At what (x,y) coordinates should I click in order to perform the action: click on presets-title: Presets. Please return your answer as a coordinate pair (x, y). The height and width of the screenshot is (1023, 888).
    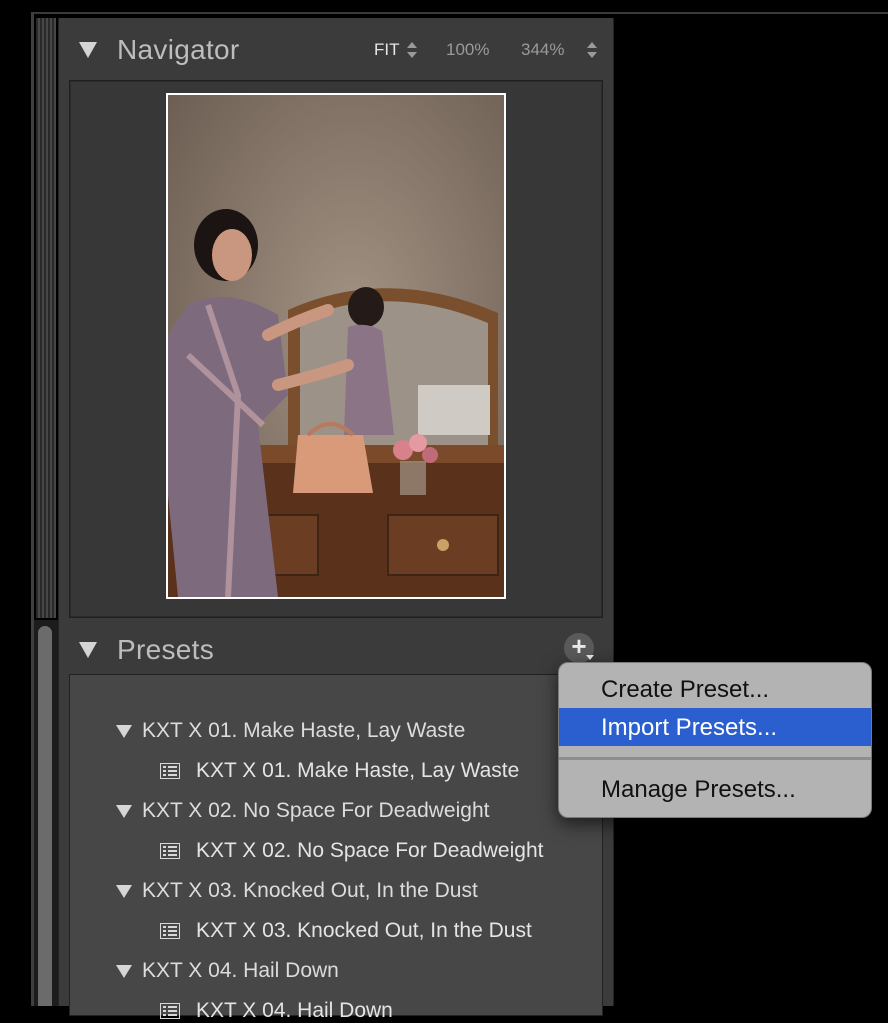
    Looking at the image, I should click on (166, 649).